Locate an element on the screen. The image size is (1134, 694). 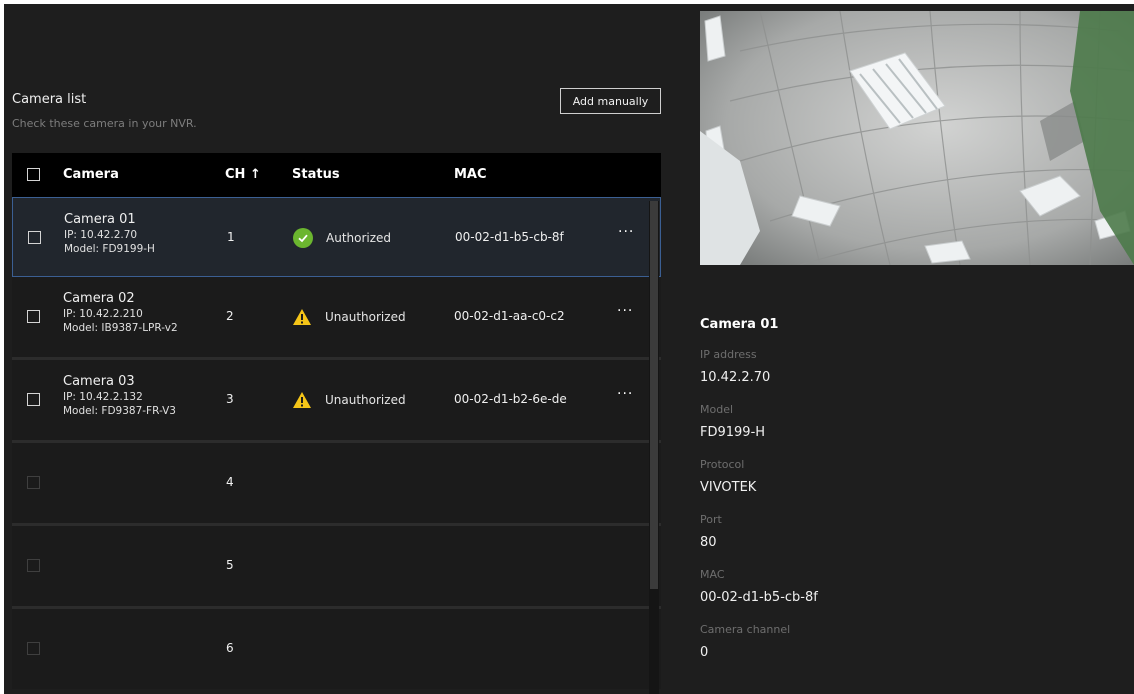
column-header-mac: MAC is located at coordinates (470, 175).